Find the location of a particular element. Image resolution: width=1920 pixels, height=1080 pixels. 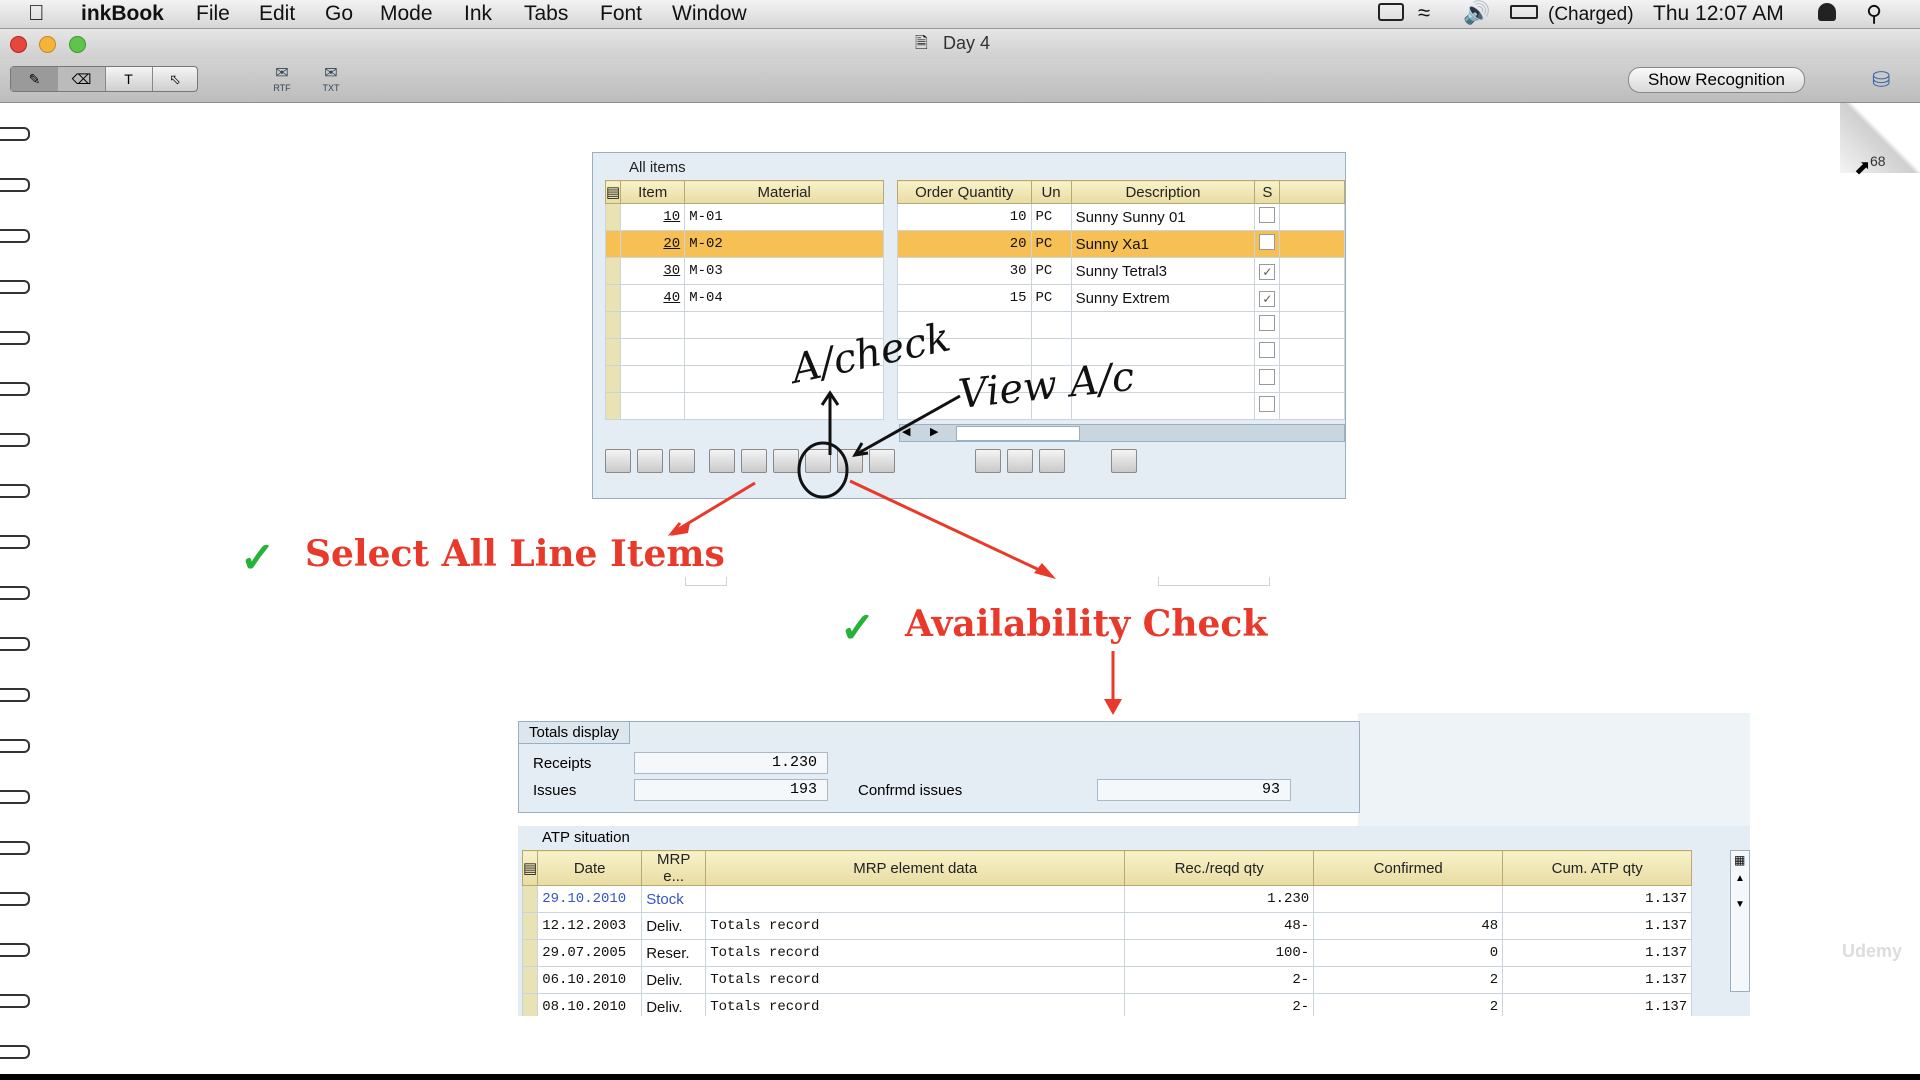

text-tool-button: T is located at coordinates (129, 79).